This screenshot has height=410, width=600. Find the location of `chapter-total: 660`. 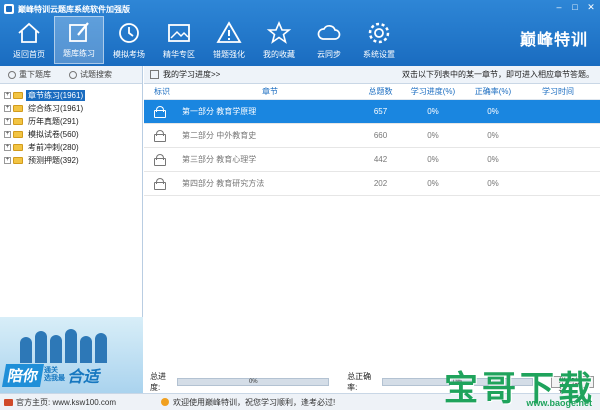

chapter-total: 660 is located at coordinates (380, 135).